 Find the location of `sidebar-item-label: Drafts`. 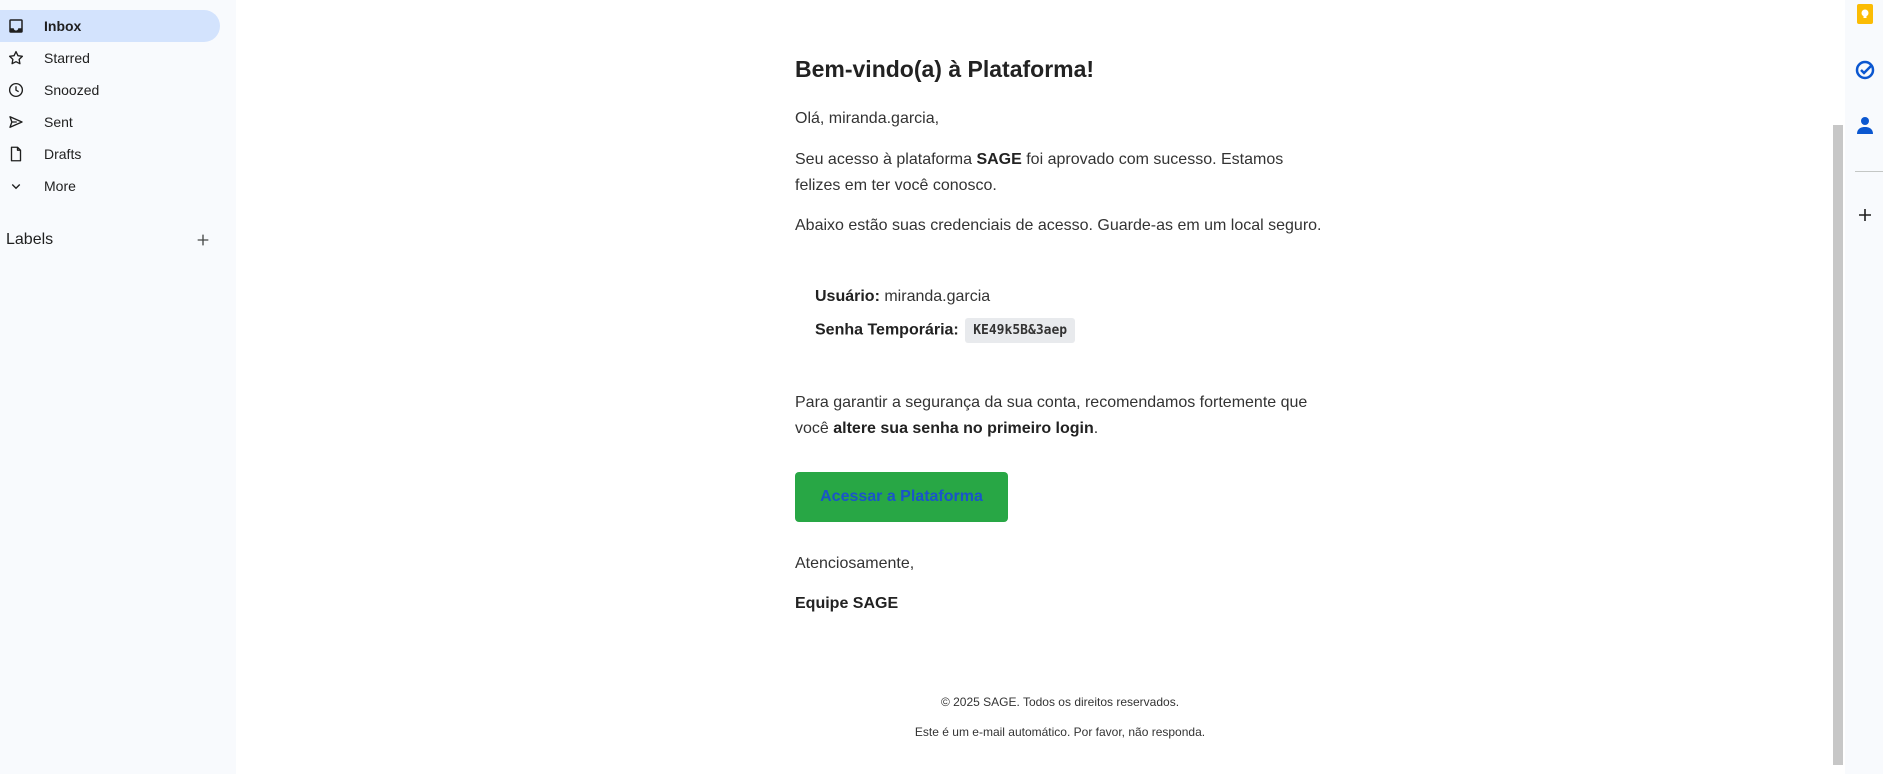

sidebar-item-label: Drafts is located at coordinates (63, 154).